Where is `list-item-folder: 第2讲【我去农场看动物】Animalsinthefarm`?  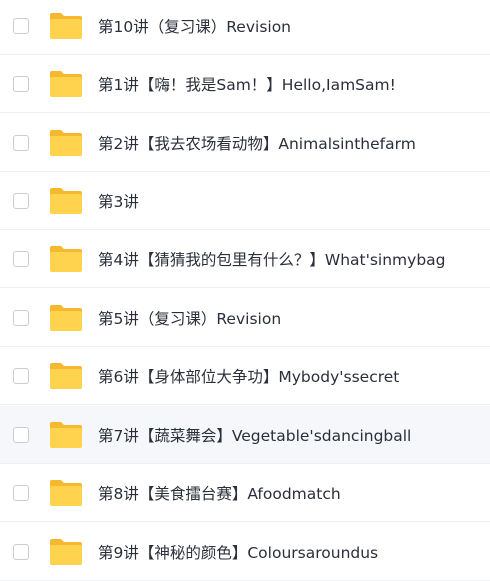
list-item-folder: 第2讲【我去农场看动物】Animalsinthefarm is located at coordinates (245, 143).